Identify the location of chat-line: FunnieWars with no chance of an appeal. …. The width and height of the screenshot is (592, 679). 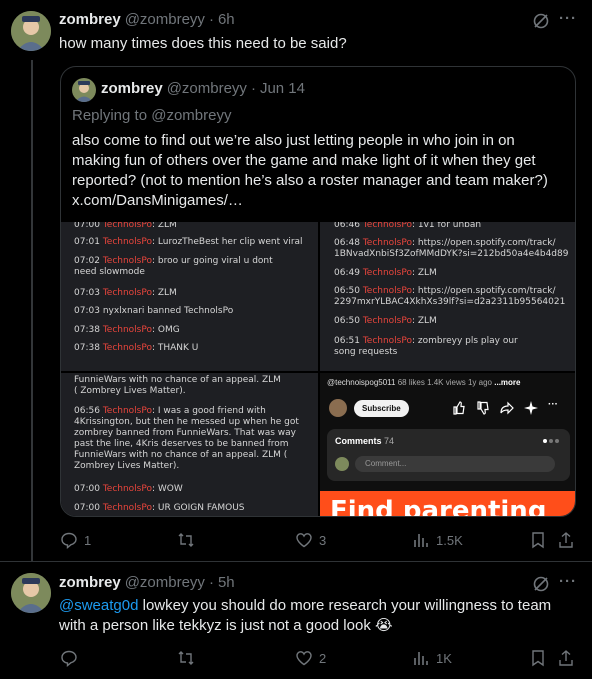
(177, 380).